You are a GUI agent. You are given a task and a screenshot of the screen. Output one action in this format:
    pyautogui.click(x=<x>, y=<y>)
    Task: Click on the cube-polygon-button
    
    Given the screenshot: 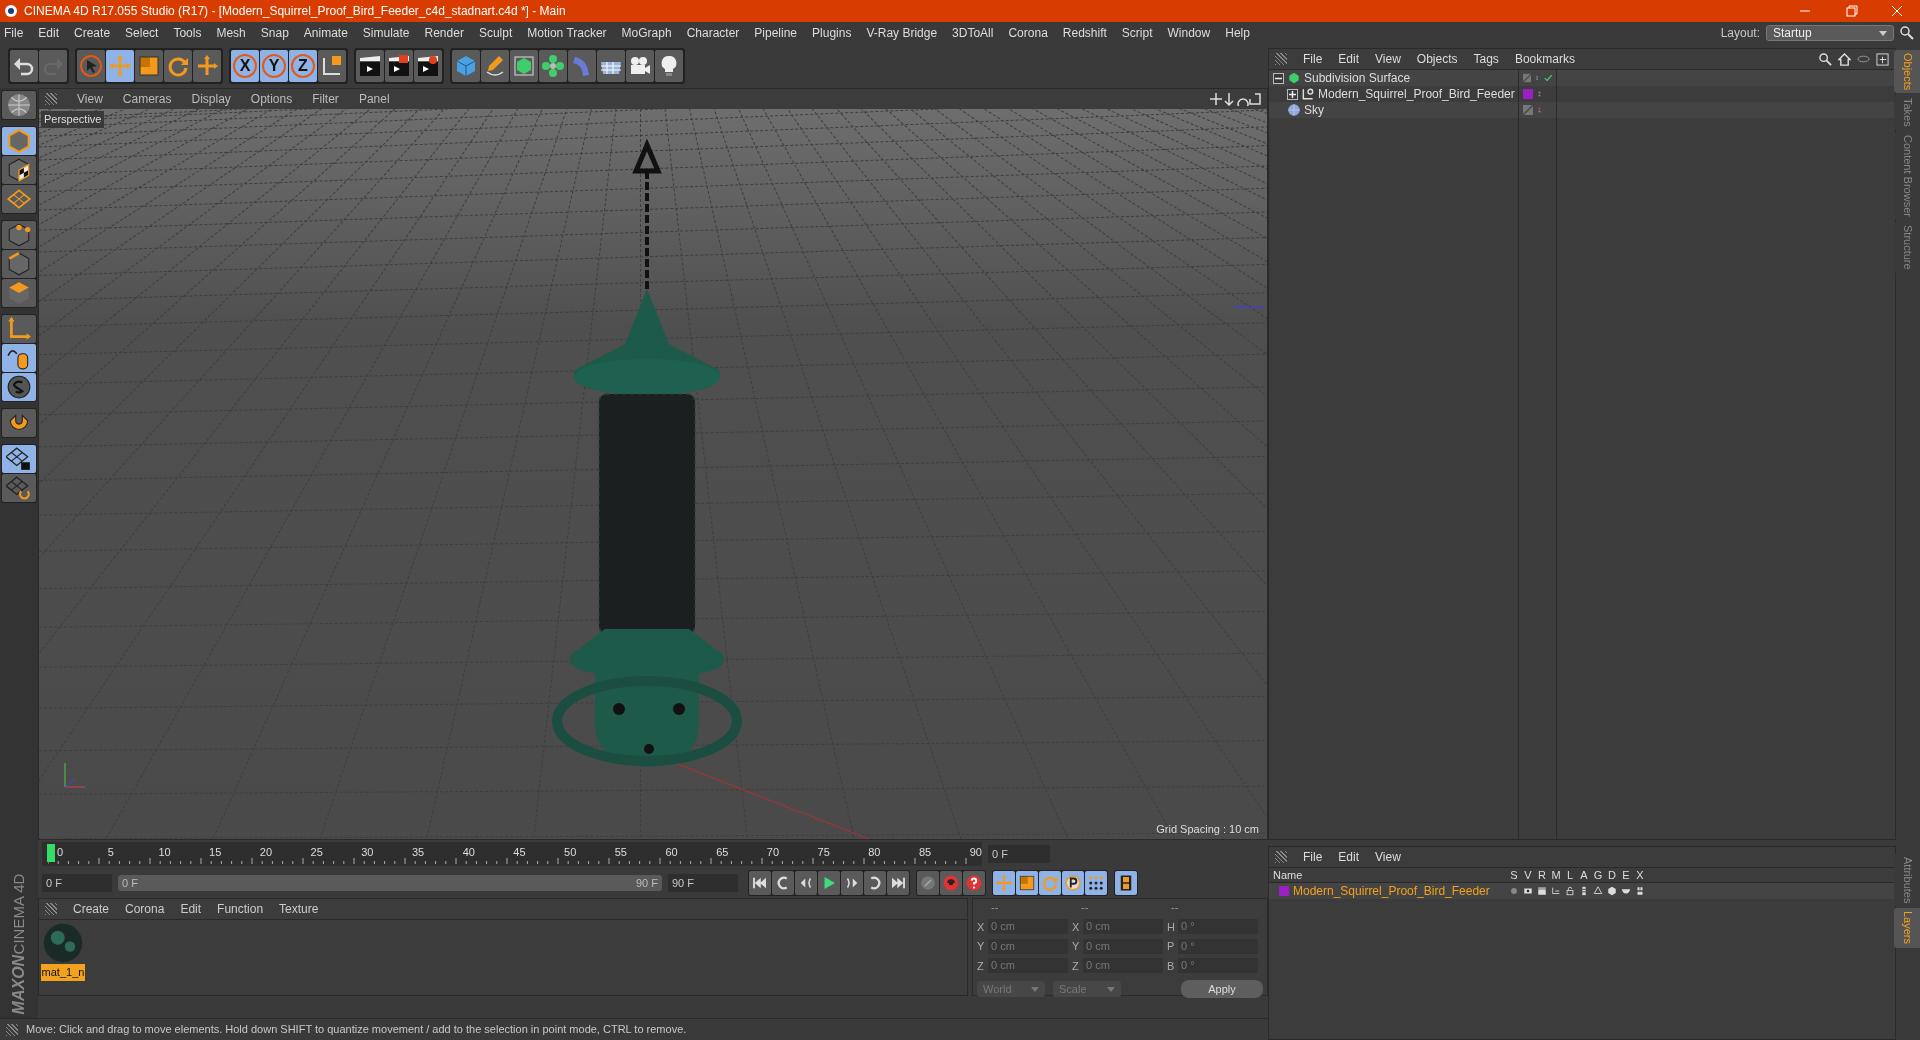 What is the action you would take?
    pyautogui.click(x=19, y=293)
    